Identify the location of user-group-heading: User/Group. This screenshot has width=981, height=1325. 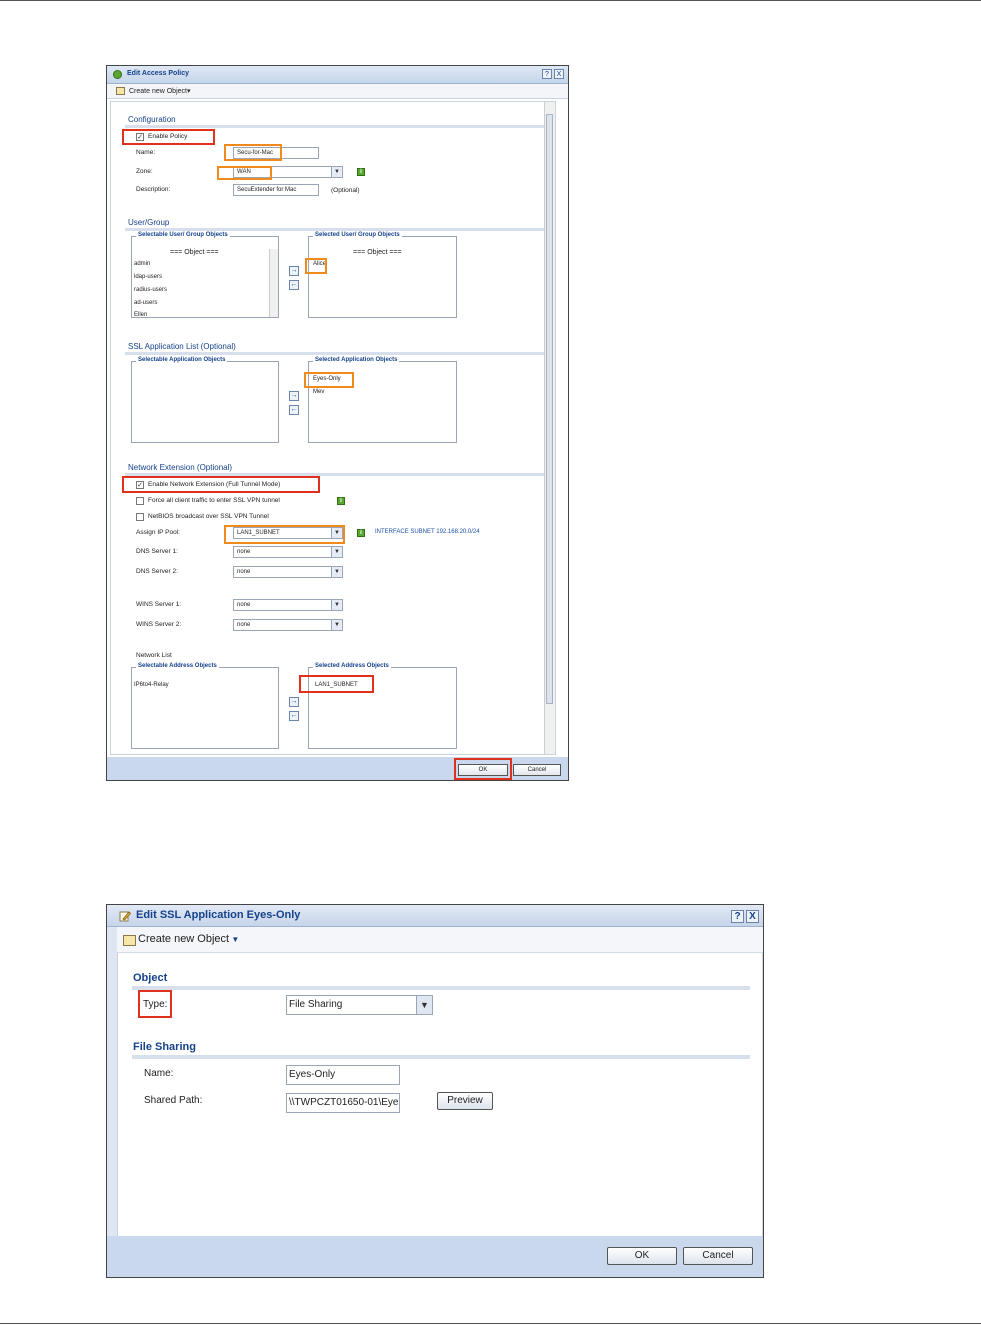
(149, 222).